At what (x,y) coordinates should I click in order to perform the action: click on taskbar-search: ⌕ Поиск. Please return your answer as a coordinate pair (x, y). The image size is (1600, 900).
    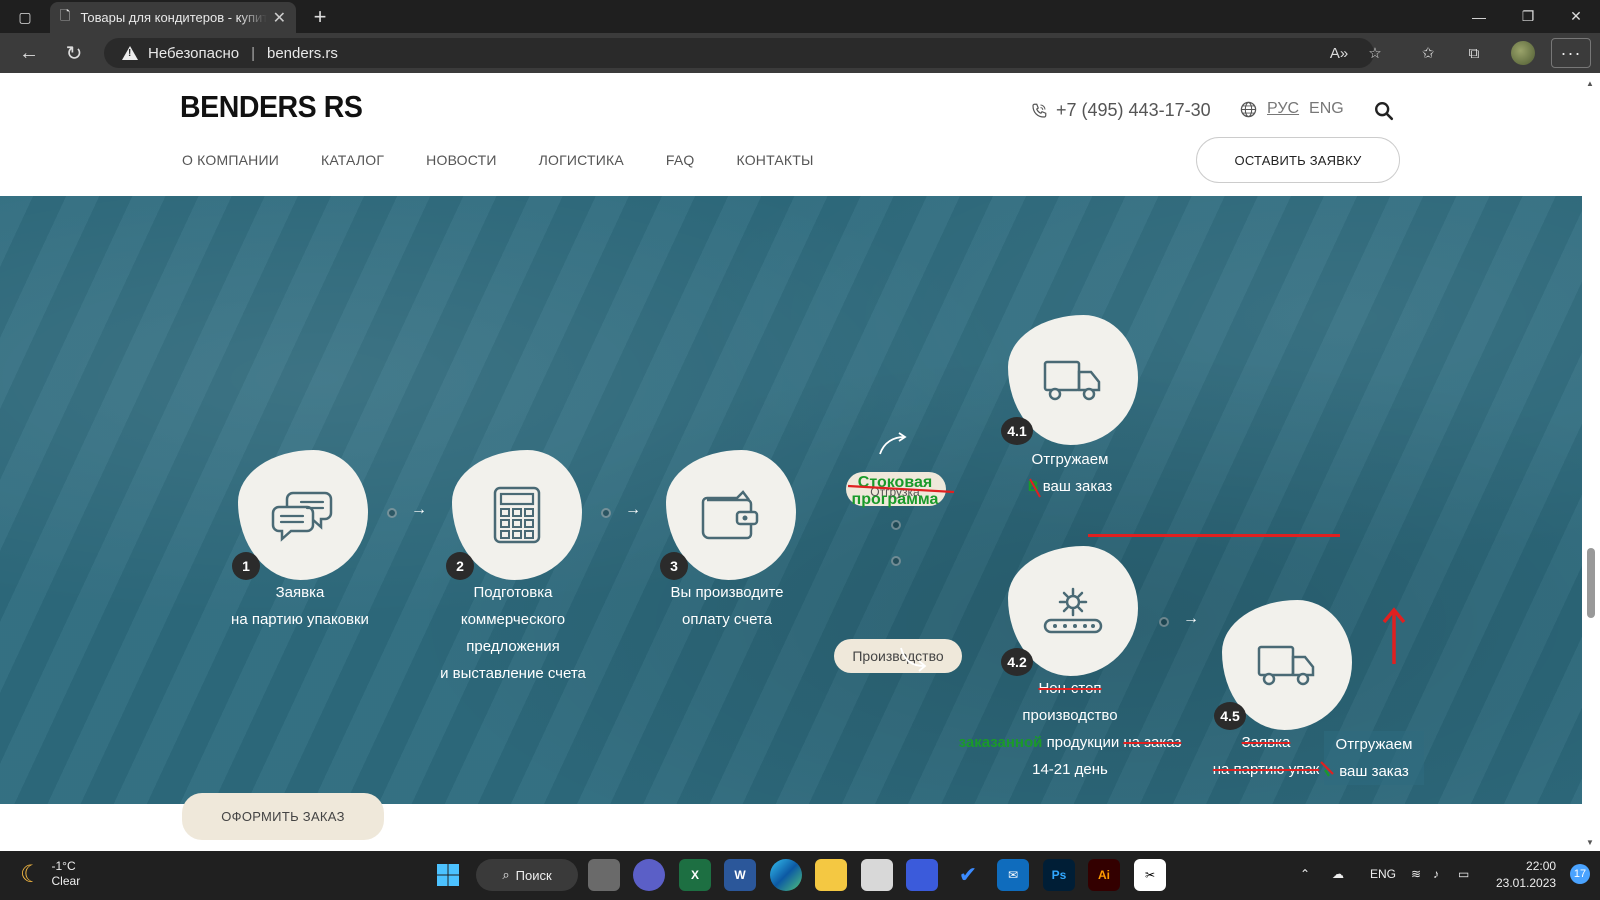
    Looking at the image, I should click on (527, 875).